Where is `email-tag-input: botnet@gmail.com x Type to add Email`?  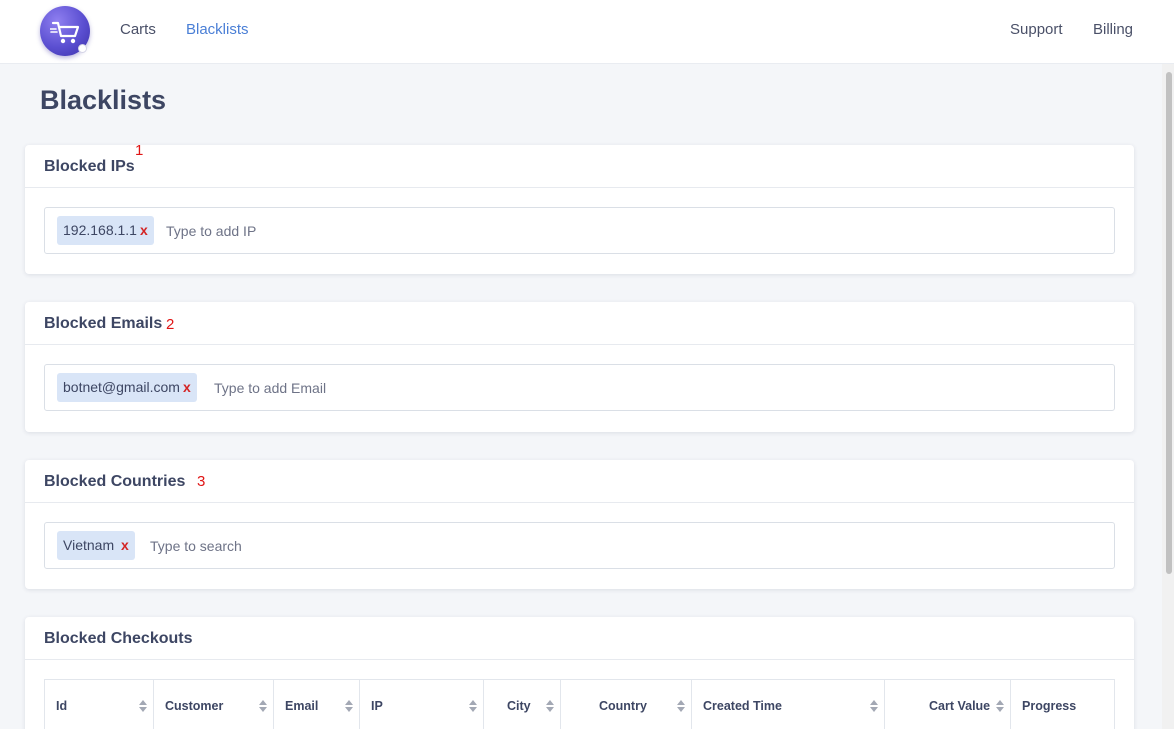 email-tag-input: botnet@gmail.com x Type to add Email is located at coordinates (579, 387).